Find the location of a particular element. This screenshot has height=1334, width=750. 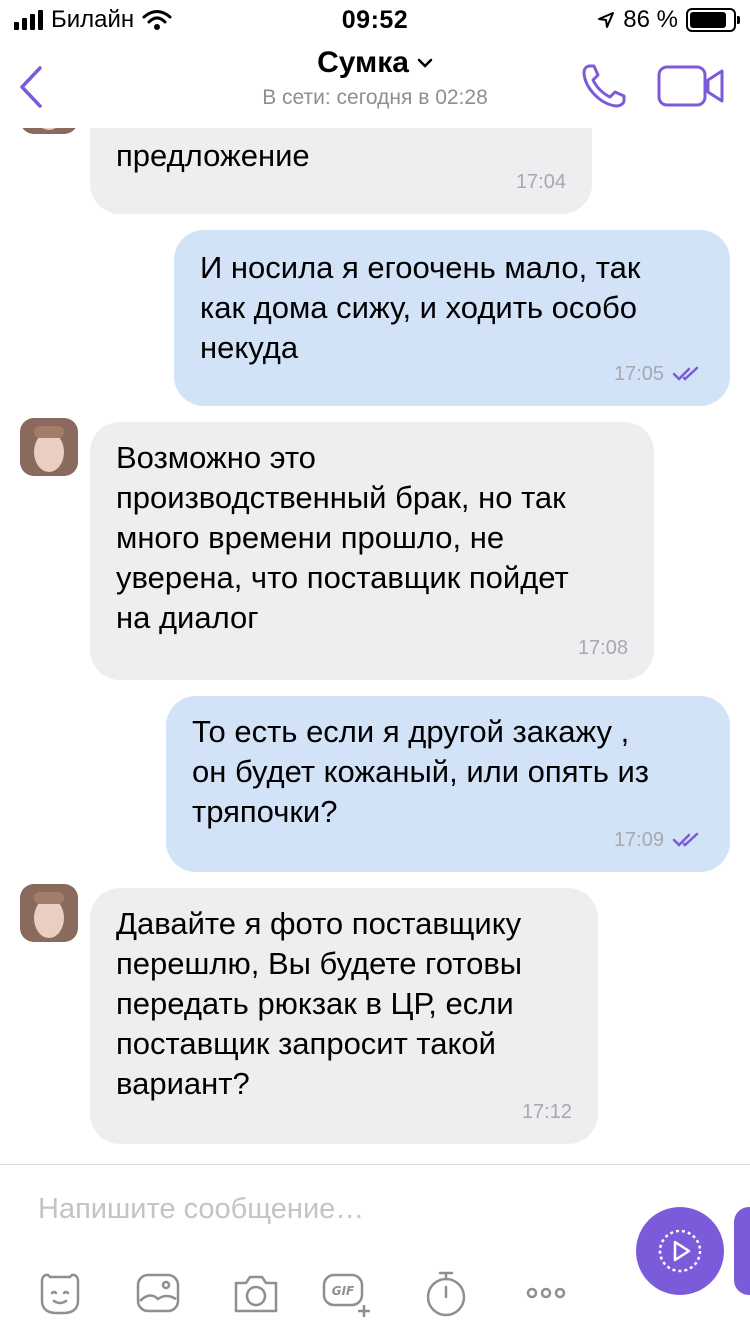

svg-text: GIF is located at coordinates (343, 1291).